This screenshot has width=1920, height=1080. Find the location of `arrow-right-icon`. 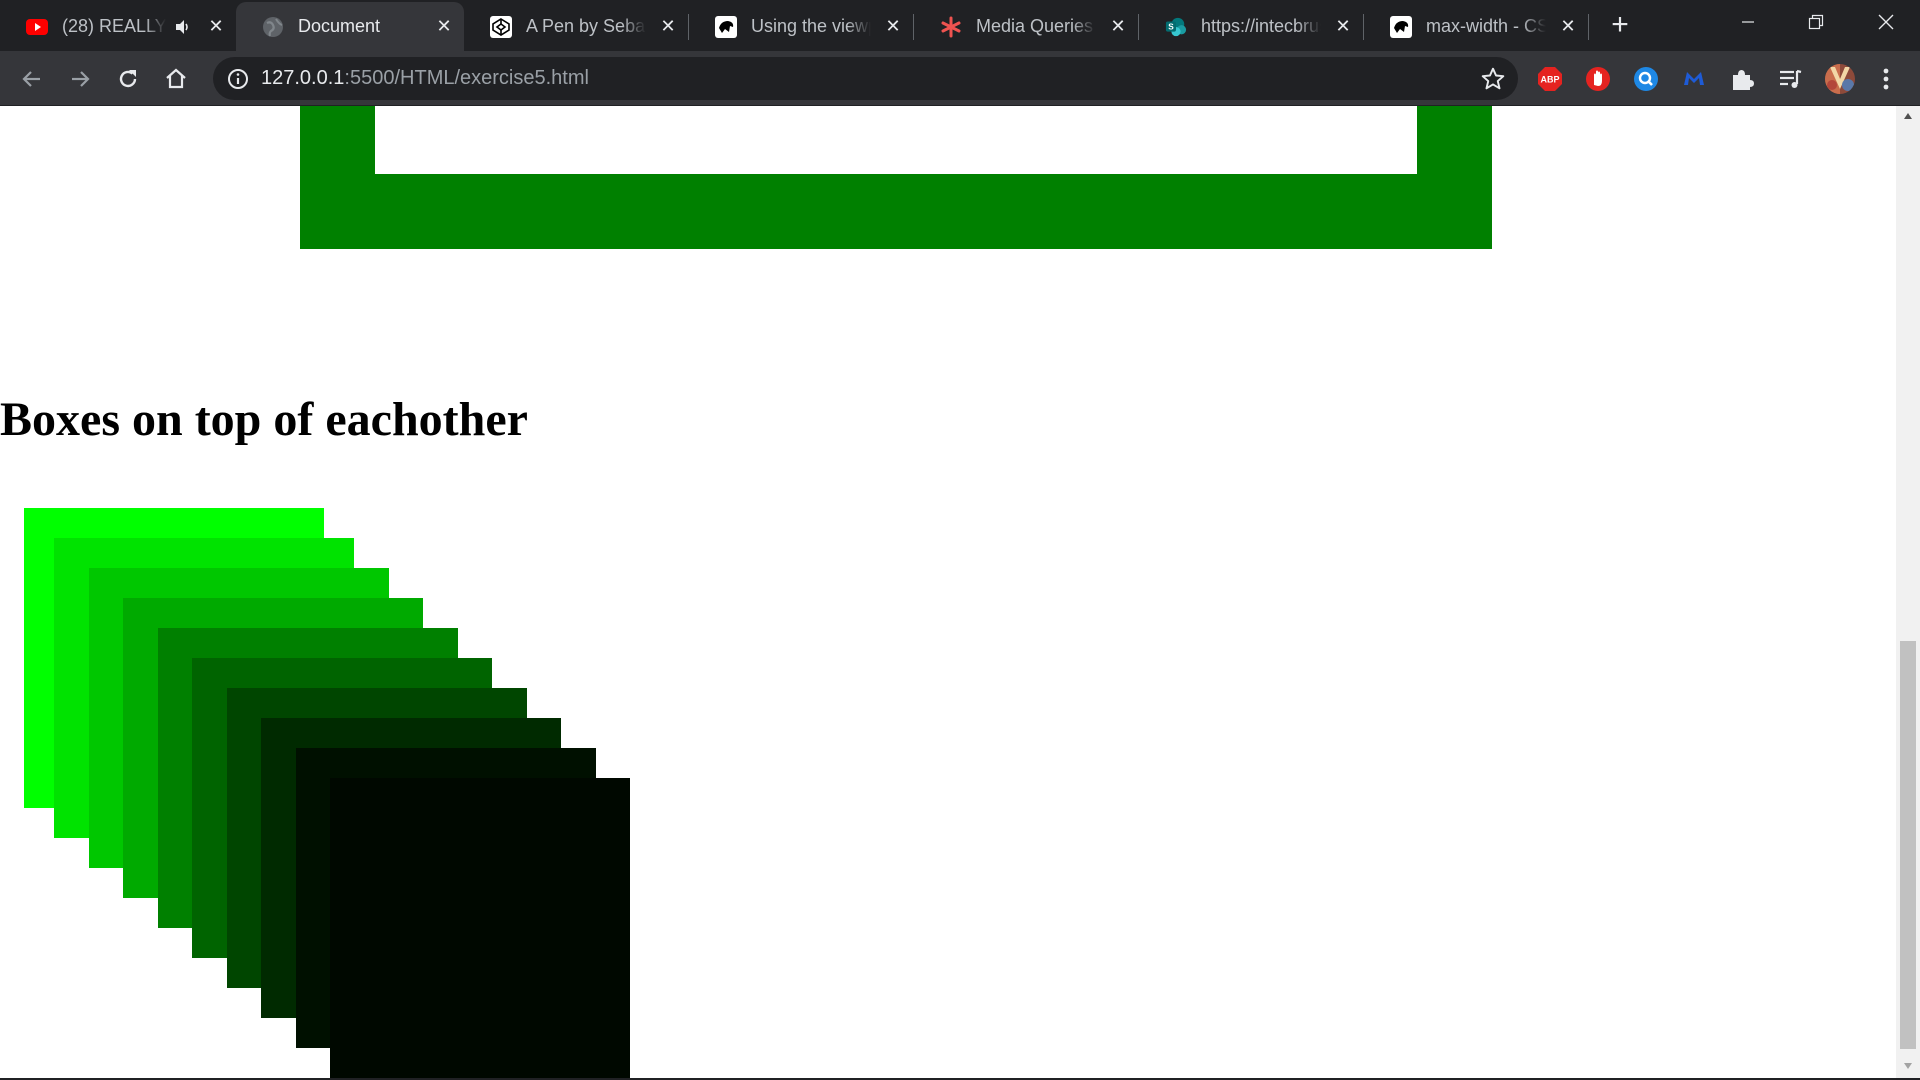

arrow-right-icon is located at coordinates (81, 79).